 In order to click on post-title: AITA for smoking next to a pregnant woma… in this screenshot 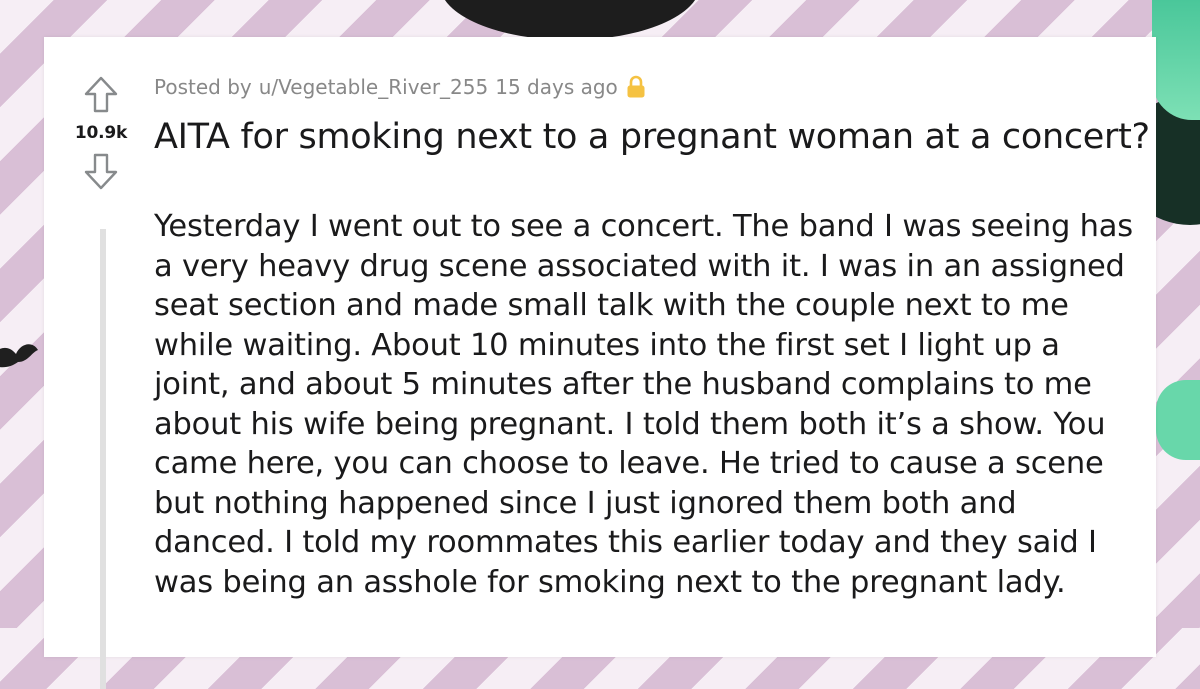, I will do `click(652, 137)`.